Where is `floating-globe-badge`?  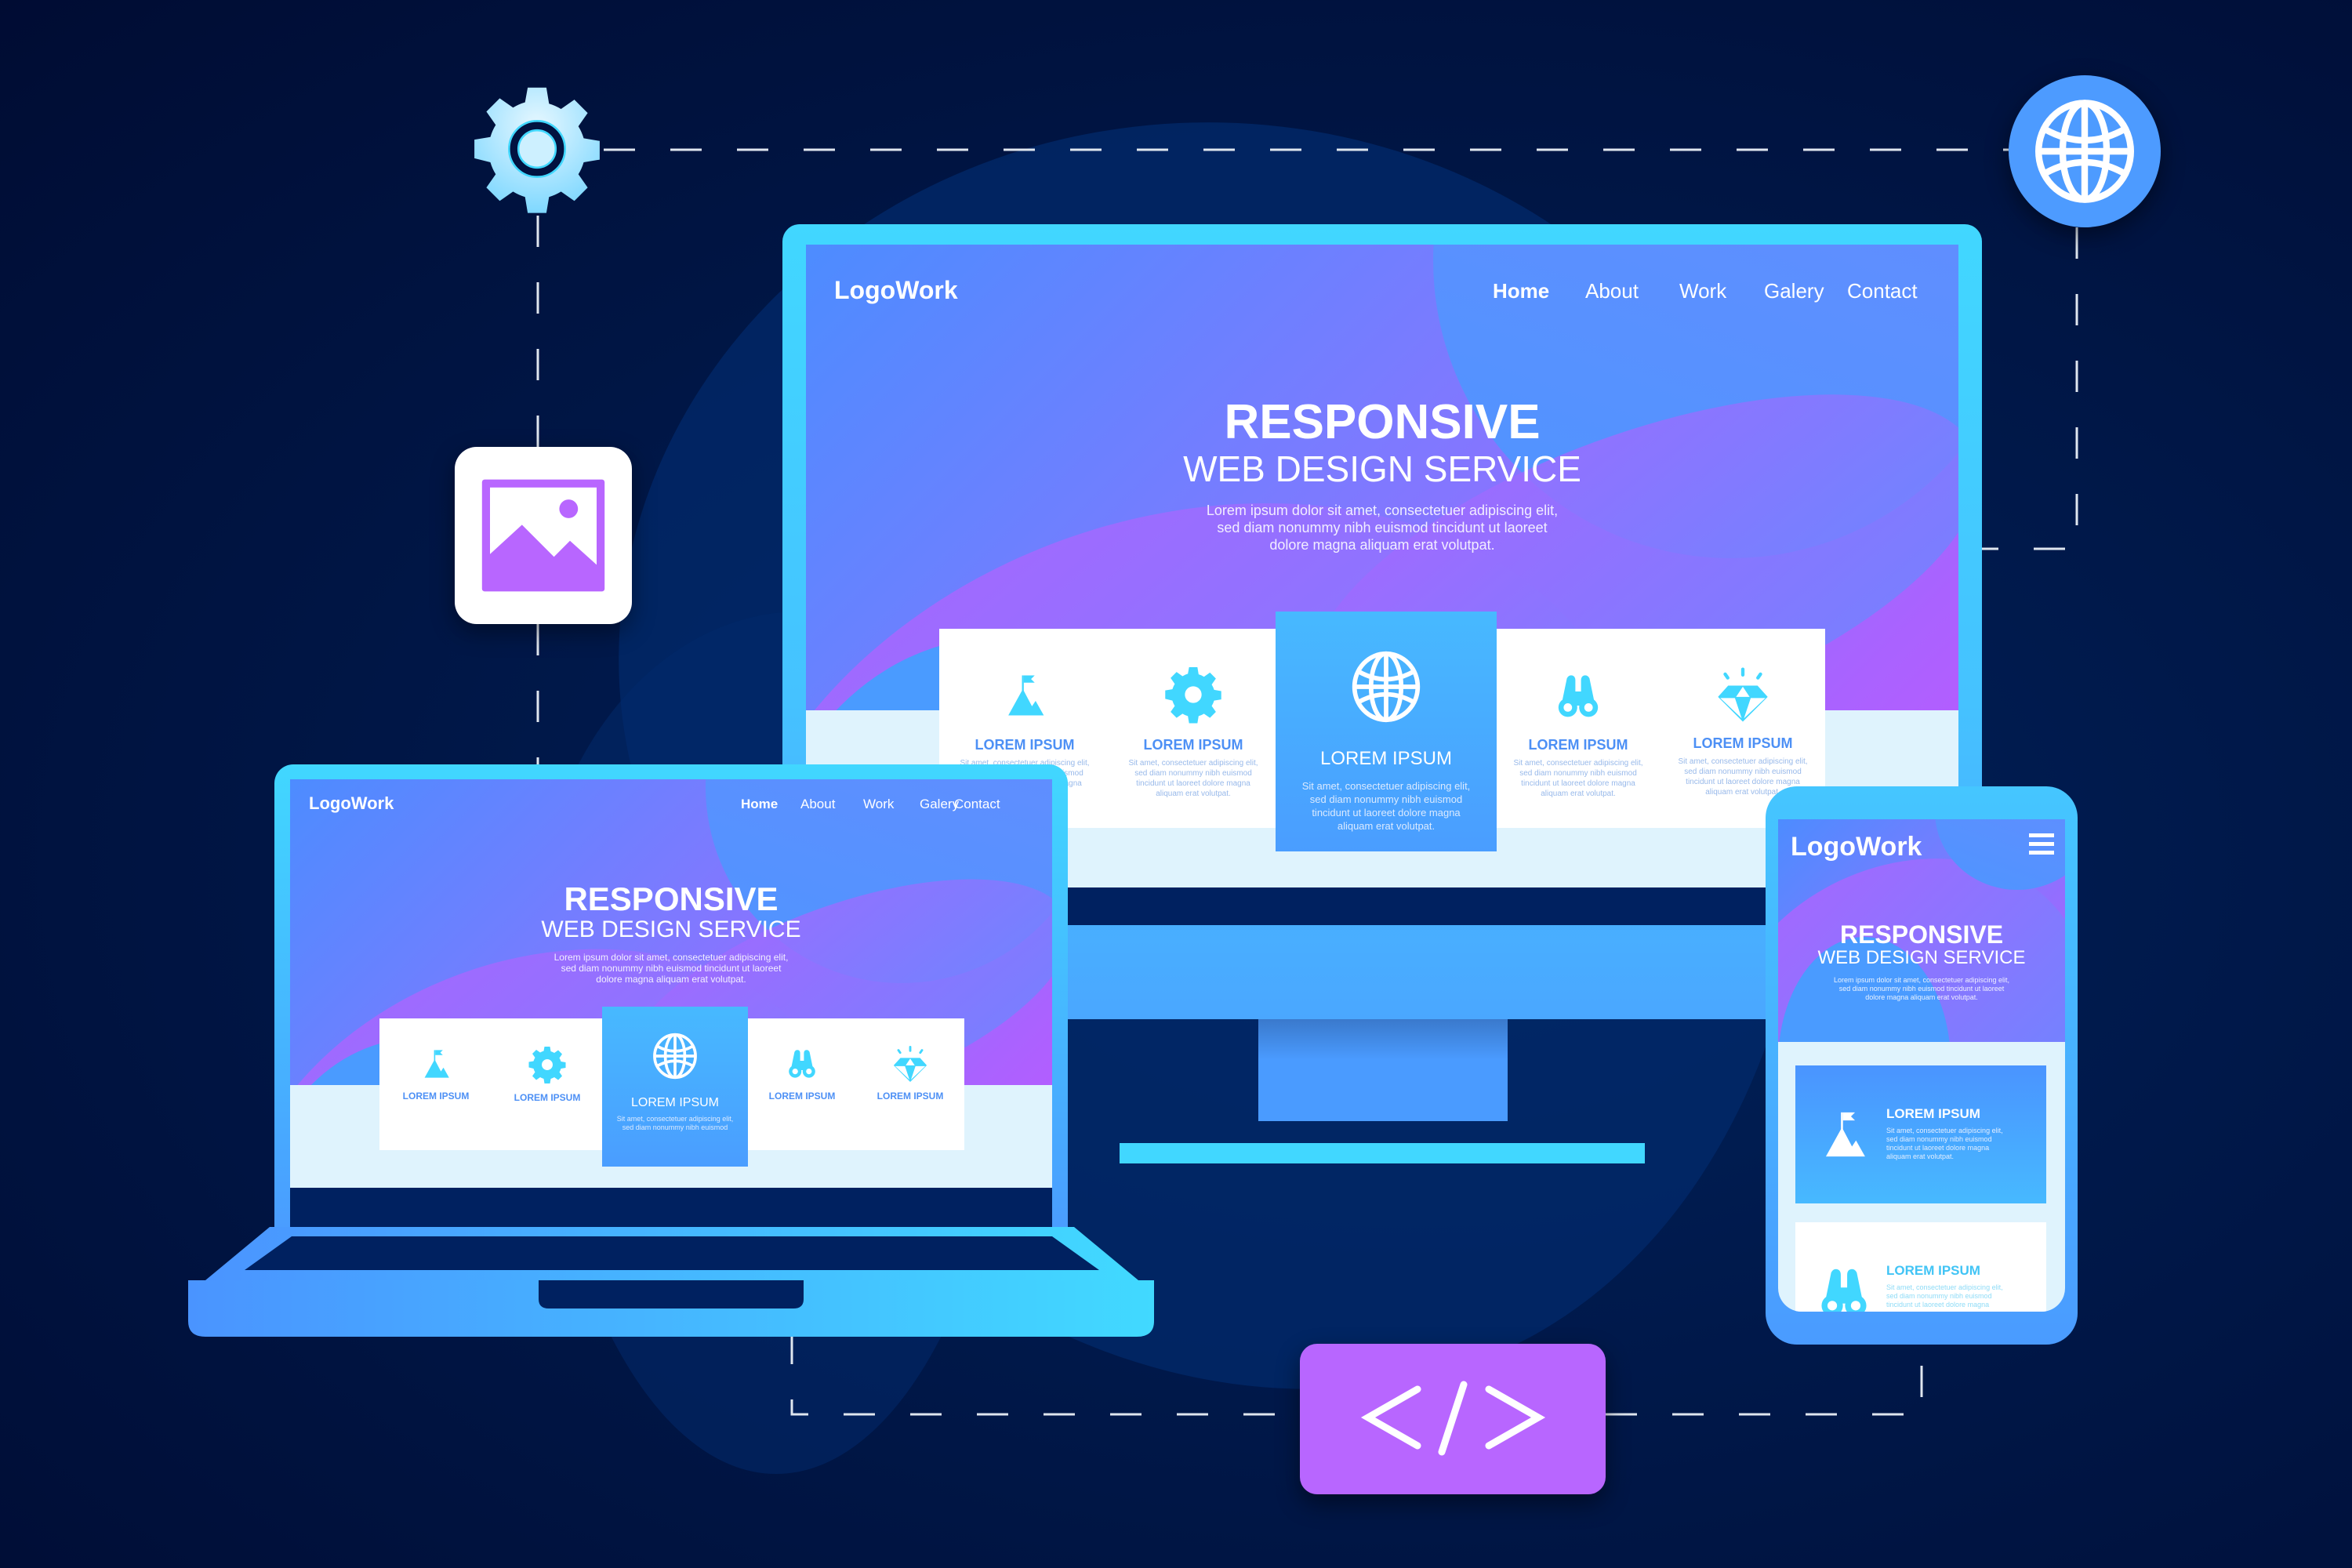
floating-globe-badge is located at coordinates (2085, 151).